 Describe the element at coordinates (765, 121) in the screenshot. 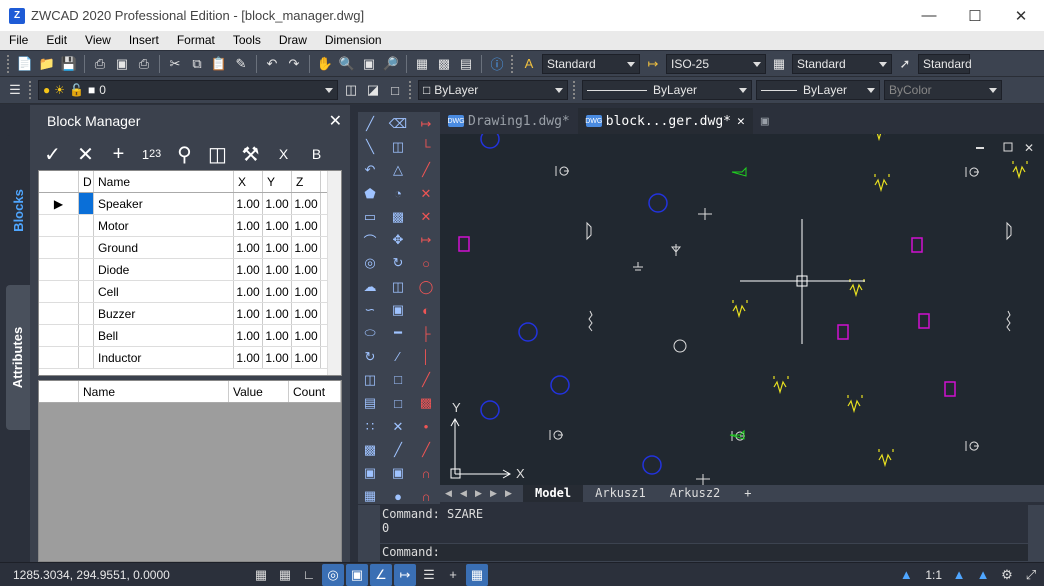

I see `new-tab-icon: ▣` at that location.